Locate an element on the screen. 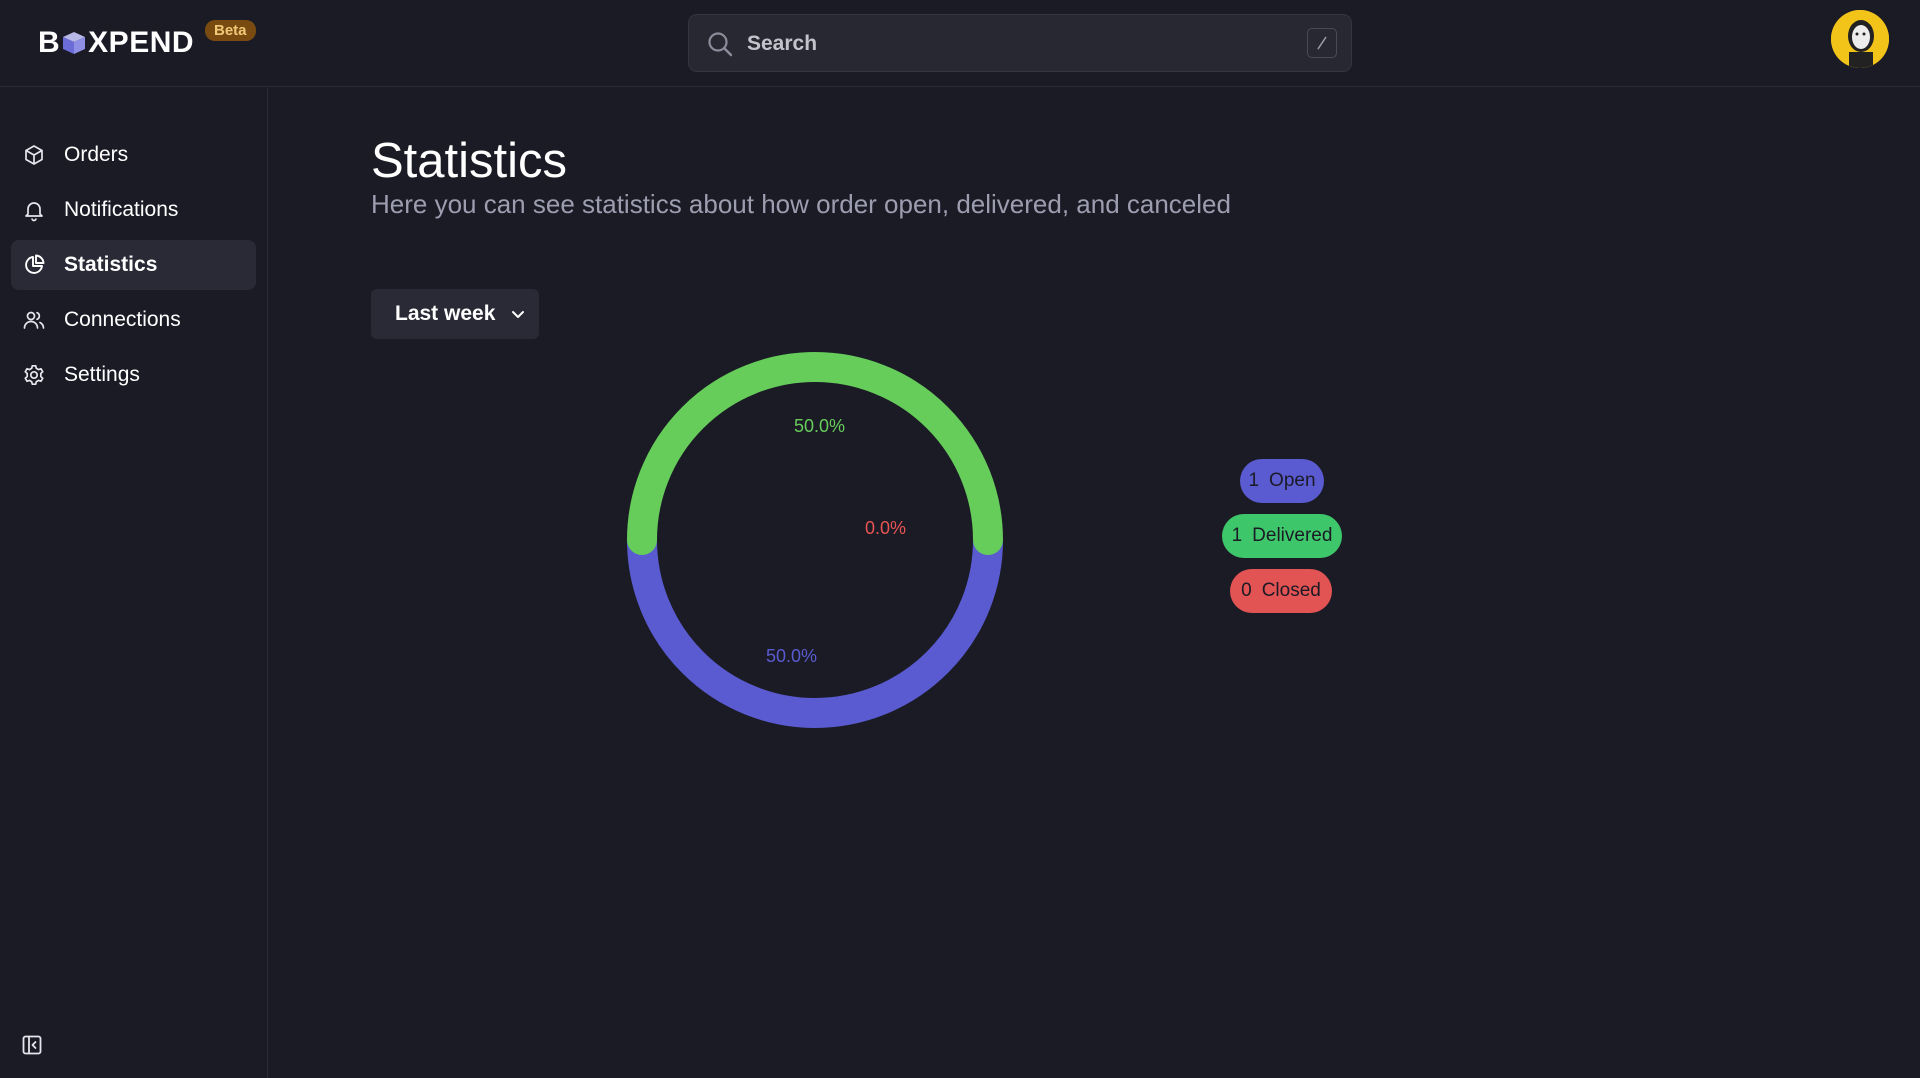  brand-logo: B XPEND is located at coordinates (116, 43).